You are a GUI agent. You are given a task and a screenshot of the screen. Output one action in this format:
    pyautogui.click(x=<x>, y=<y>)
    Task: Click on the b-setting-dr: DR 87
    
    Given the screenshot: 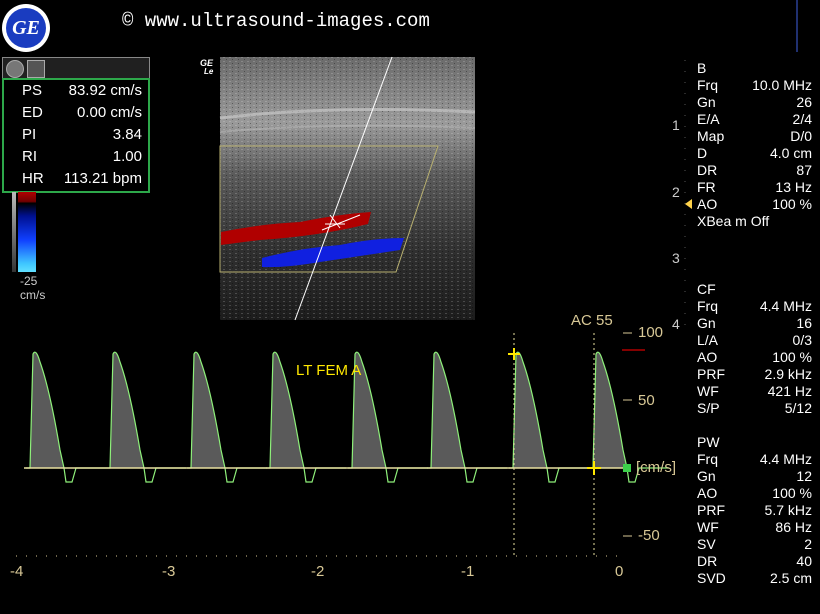 What is the action you would take?
    pyautogui.click(x=754, y=170)
    